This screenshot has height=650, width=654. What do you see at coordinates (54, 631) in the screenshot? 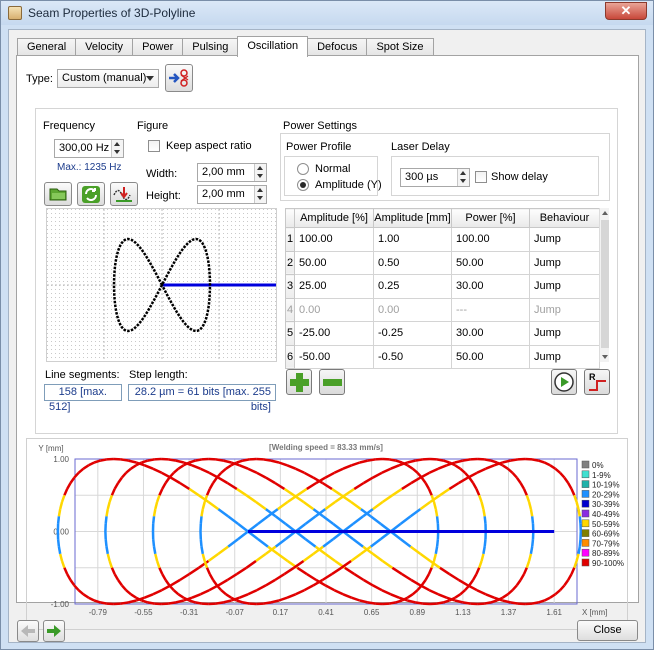
I see `forward-button` at bounding box center [54, 631].